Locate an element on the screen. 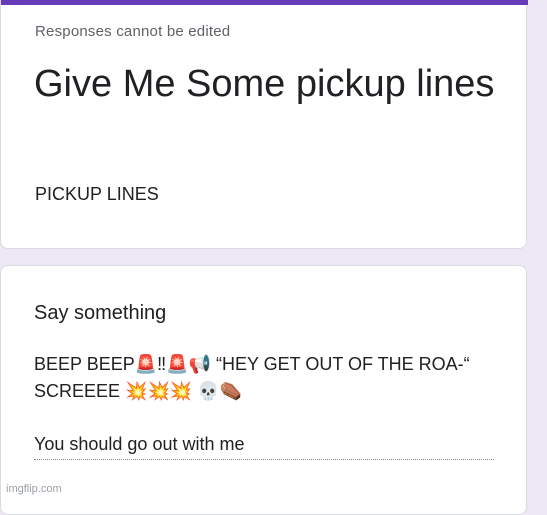  header-accent-bar is located at coordinates (264, 2).